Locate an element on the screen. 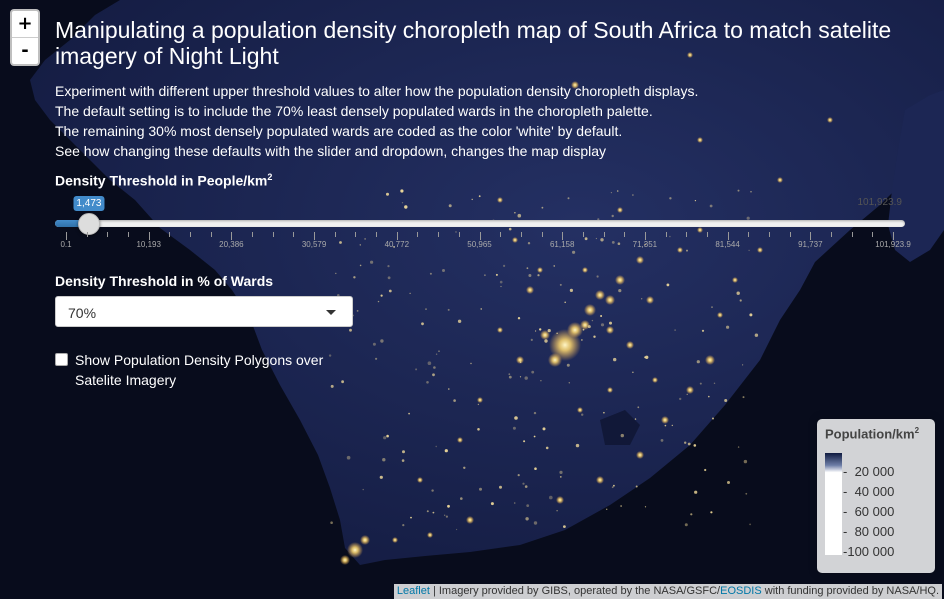  zoom-out-button: - is located at coordinates (25, 51).